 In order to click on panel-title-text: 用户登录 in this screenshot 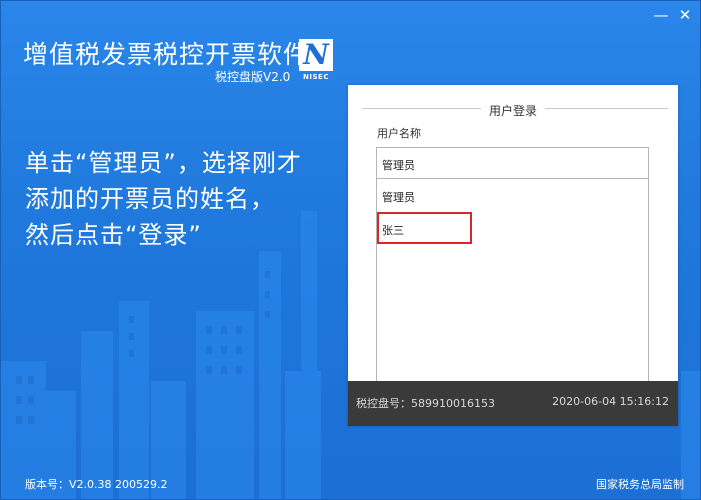, I will do `click(512, 111)`.